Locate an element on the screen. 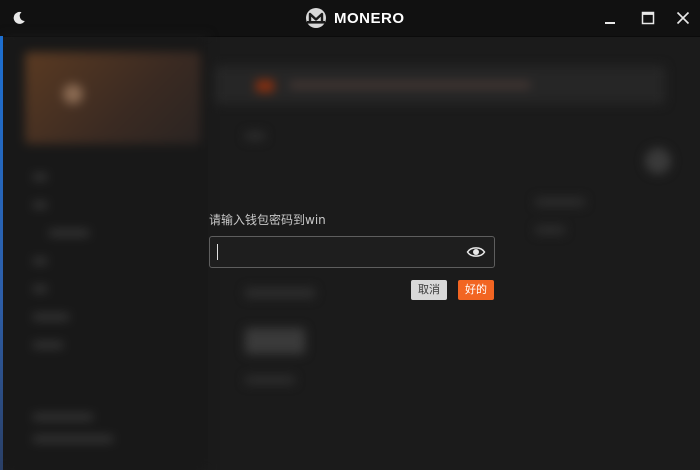 The height and width of the screenshot is (470, 700). window-edge is located at coordinates (1, 253).